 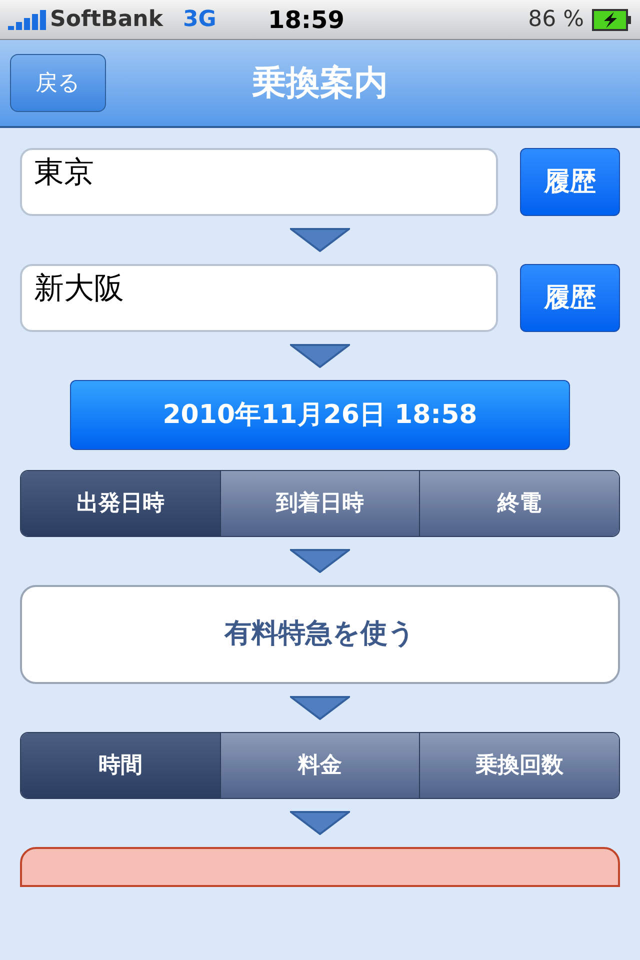 I want to click on station-field: 東京, so click(x=259, y=182).